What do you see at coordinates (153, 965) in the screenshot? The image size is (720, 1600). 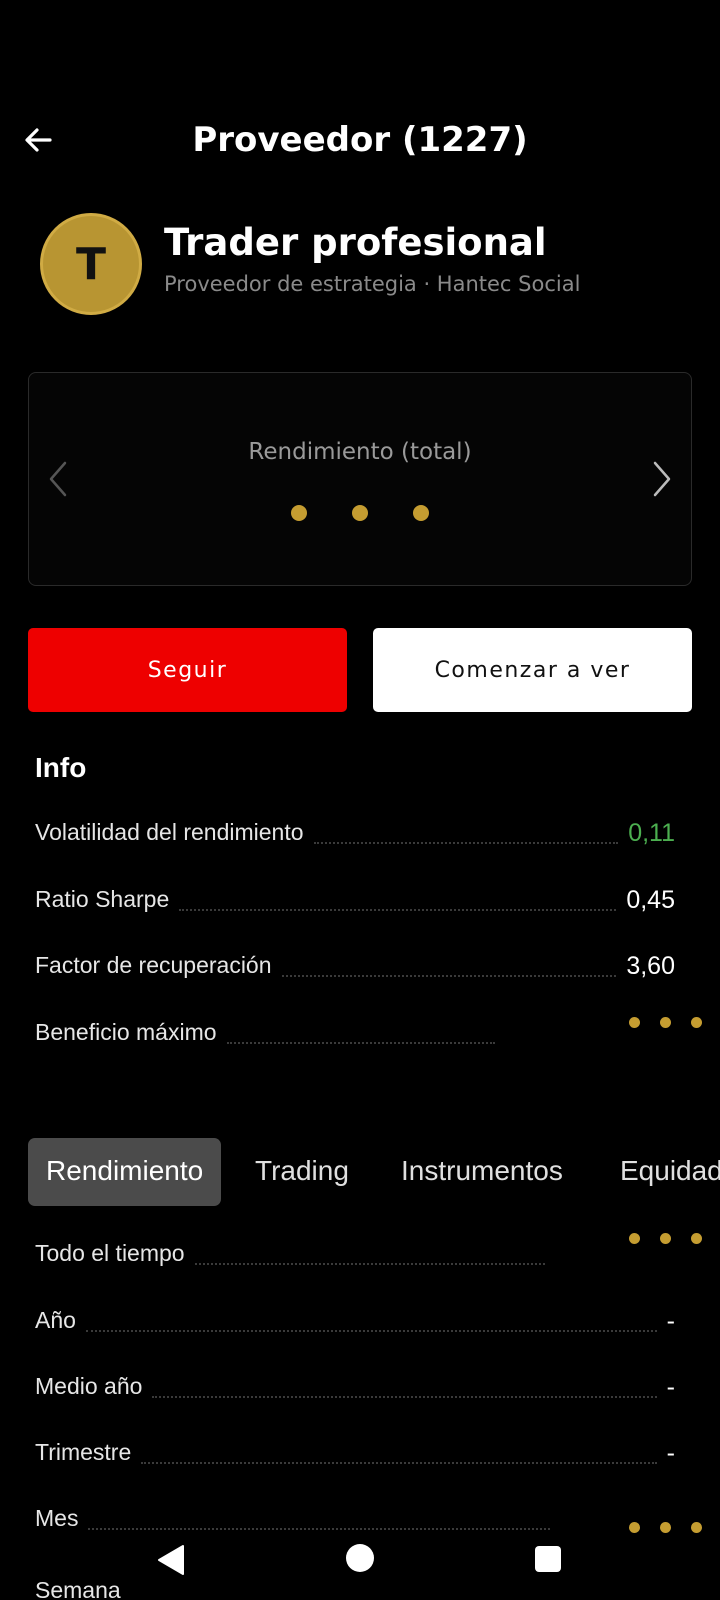 I see `row-label: Factor de recuperación` at bounding box center [153, 965].